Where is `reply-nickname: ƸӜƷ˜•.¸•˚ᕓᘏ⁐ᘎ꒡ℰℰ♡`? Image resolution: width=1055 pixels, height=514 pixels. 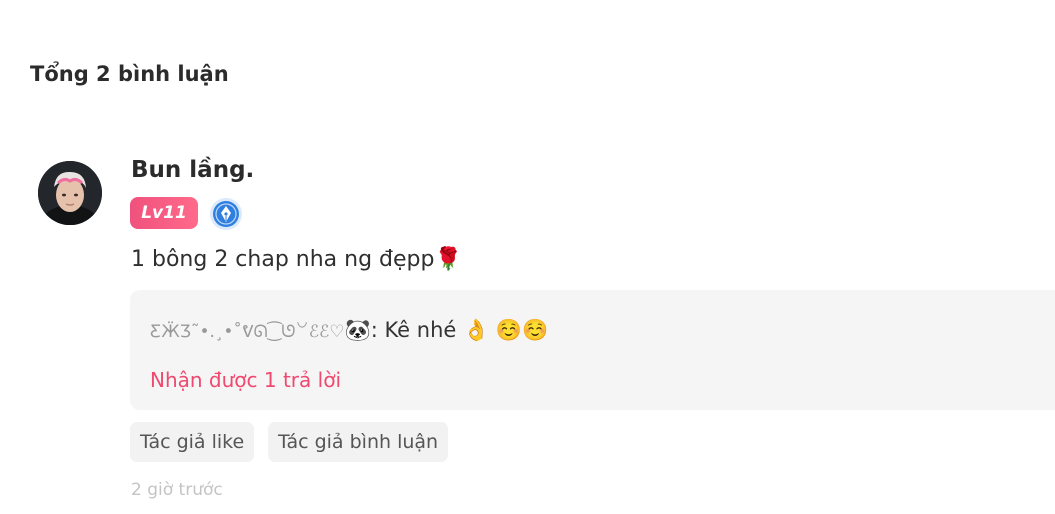 reply-nickname: ƸӜƷ˜•.¸•˚ᕓᘏ⁐ᘎ꒡ℰℰ♡ is located at coordinates (247, 332).